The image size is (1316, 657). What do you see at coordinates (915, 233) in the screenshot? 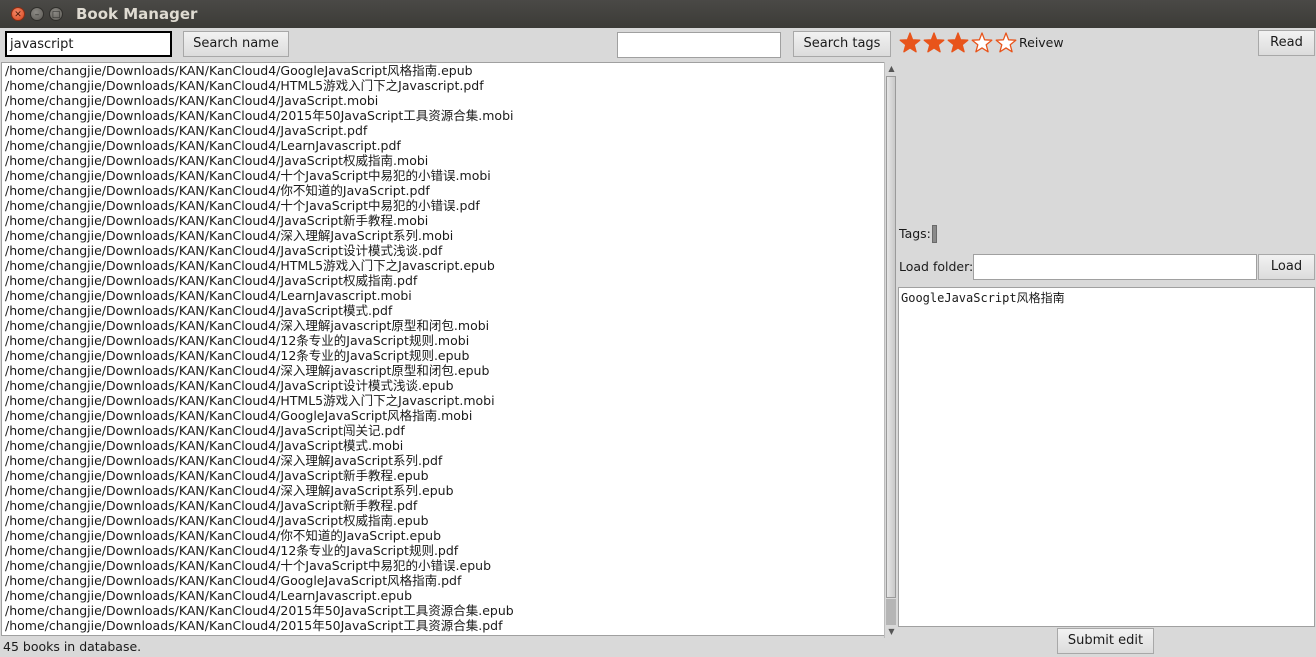
I see `tags-label: Tags:` at bounding box center [915, 233].